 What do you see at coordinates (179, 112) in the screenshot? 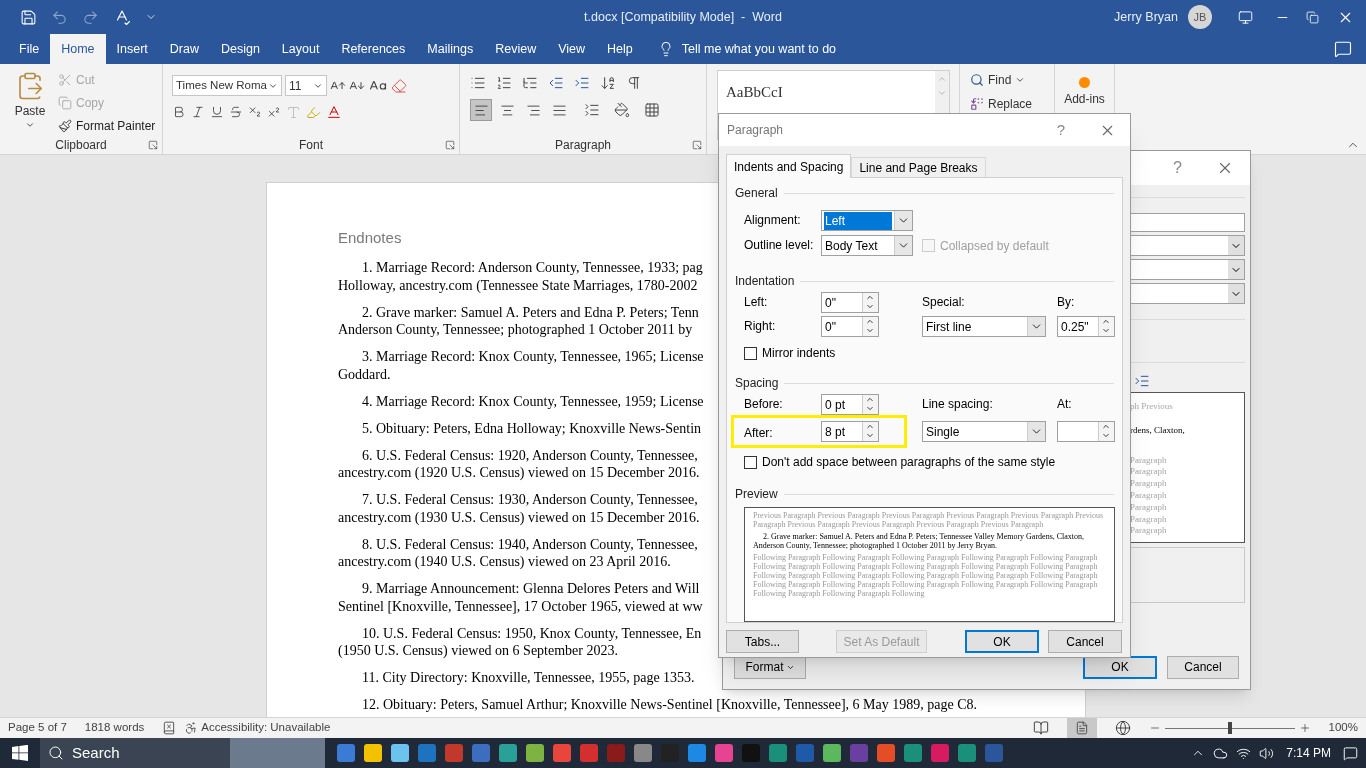
I see `bold-icon` at bounding box center [179, 112].